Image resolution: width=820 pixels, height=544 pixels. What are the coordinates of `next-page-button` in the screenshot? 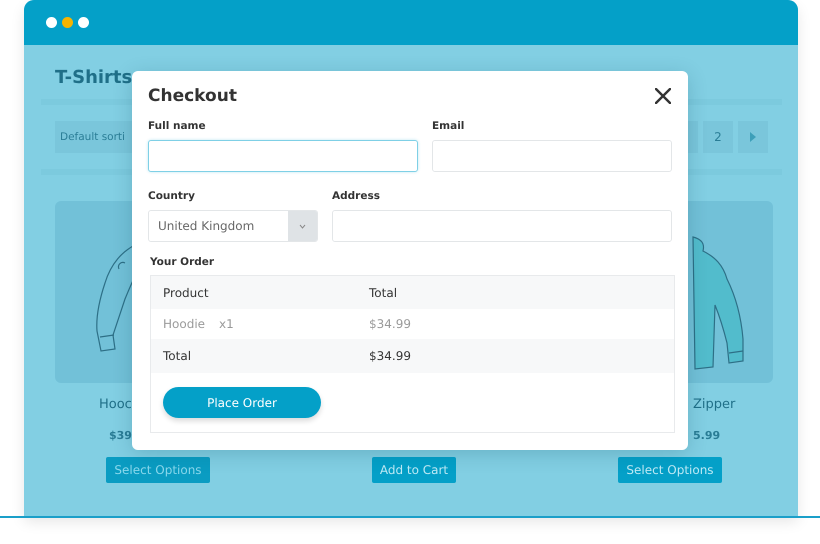 It's located at (753, 137).